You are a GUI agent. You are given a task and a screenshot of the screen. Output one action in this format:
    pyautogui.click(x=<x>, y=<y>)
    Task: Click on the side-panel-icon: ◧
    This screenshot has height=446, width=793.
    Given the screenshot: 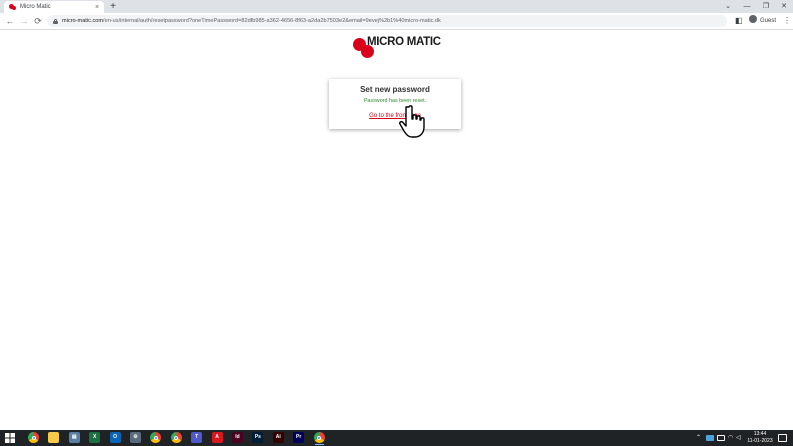 What is the action you would take?
    pyautogui.click(x=739, y=21)
    